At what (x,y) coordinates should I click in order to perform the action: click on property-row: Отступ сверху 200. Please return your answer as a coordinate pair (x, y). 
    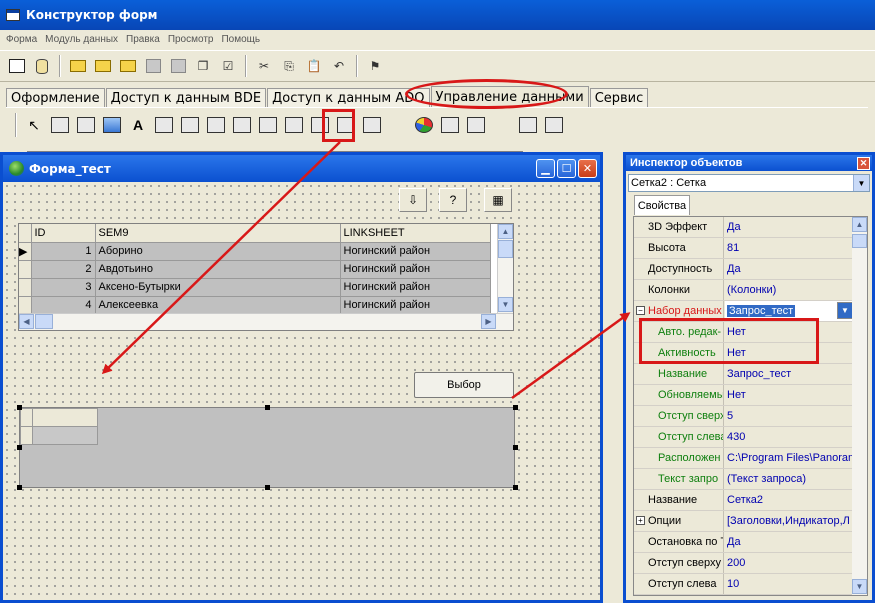
    Looking at the image, I should click on (743, 563).